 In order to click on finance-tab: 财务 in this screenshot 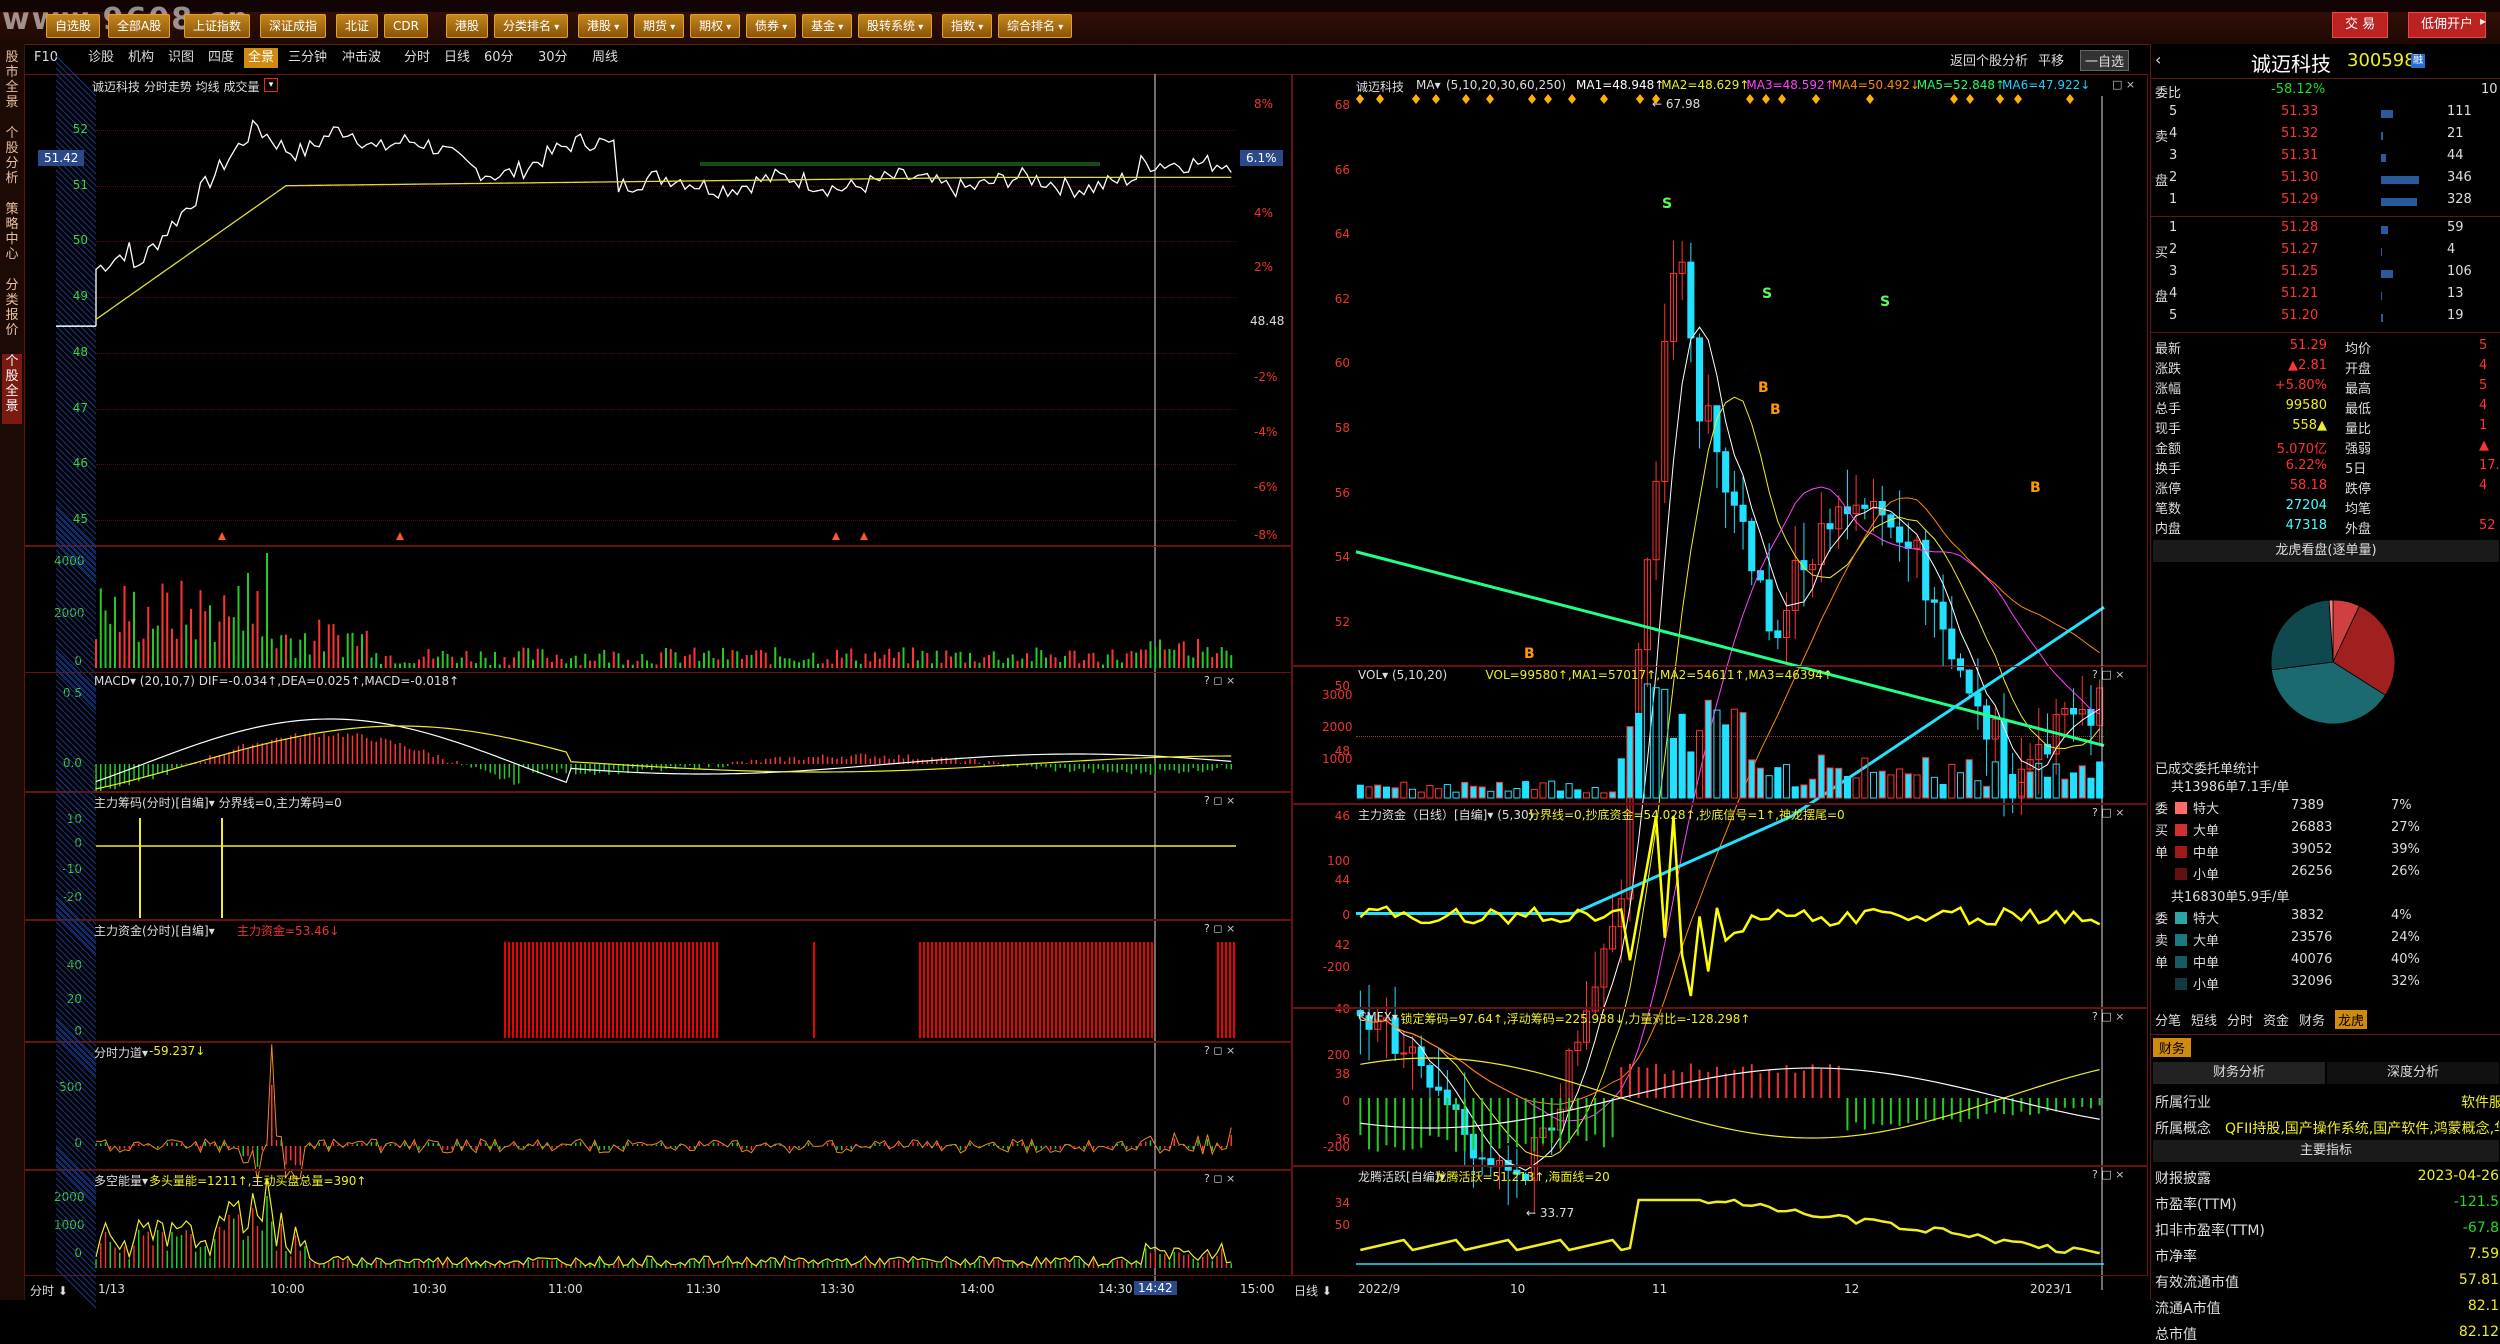, I will do `click(2172, 1047)`.